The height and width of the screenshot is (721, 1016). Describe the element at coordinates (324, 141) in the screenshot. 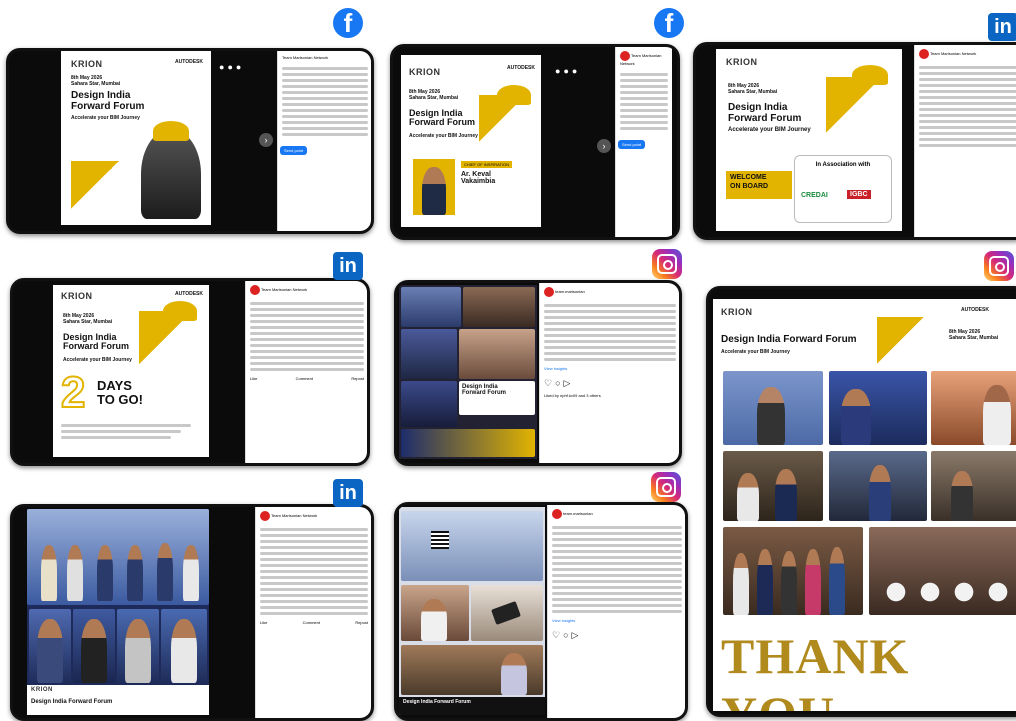

I see `post-sidebar: Team Marlsonian Network Send point` at that location.